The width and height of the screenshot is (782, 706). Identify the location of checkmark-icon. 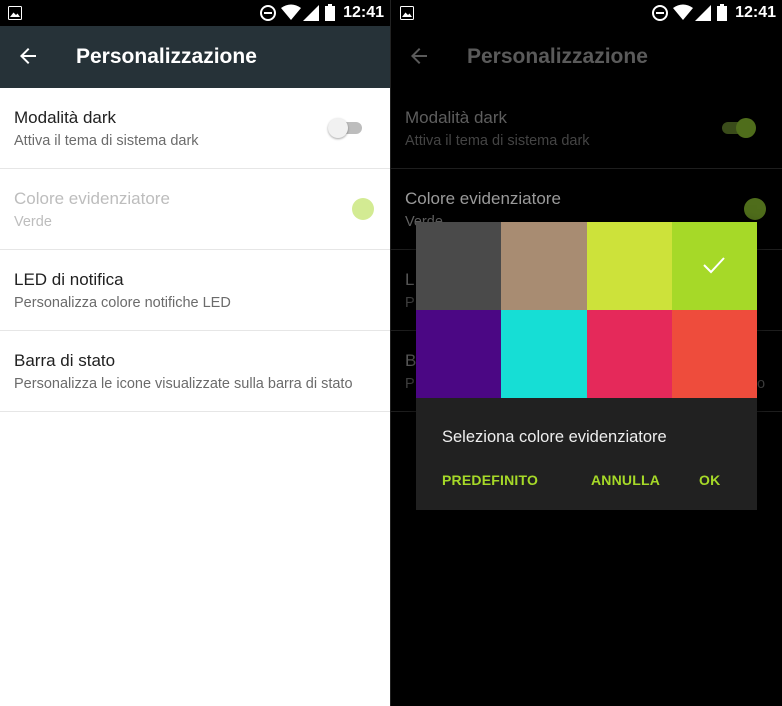
(714, 265).